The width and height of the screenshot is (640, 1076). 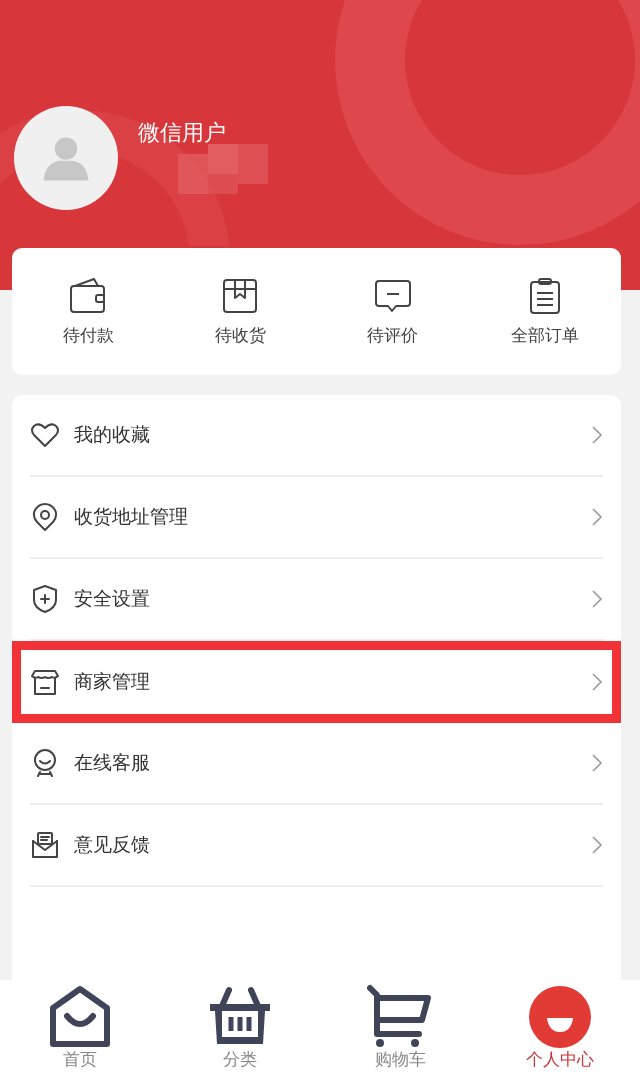 What do you see at coordinates (316, 435) in the screenshot?
I see `menu-item: 我的收藏` at bounding box center [316, 435].